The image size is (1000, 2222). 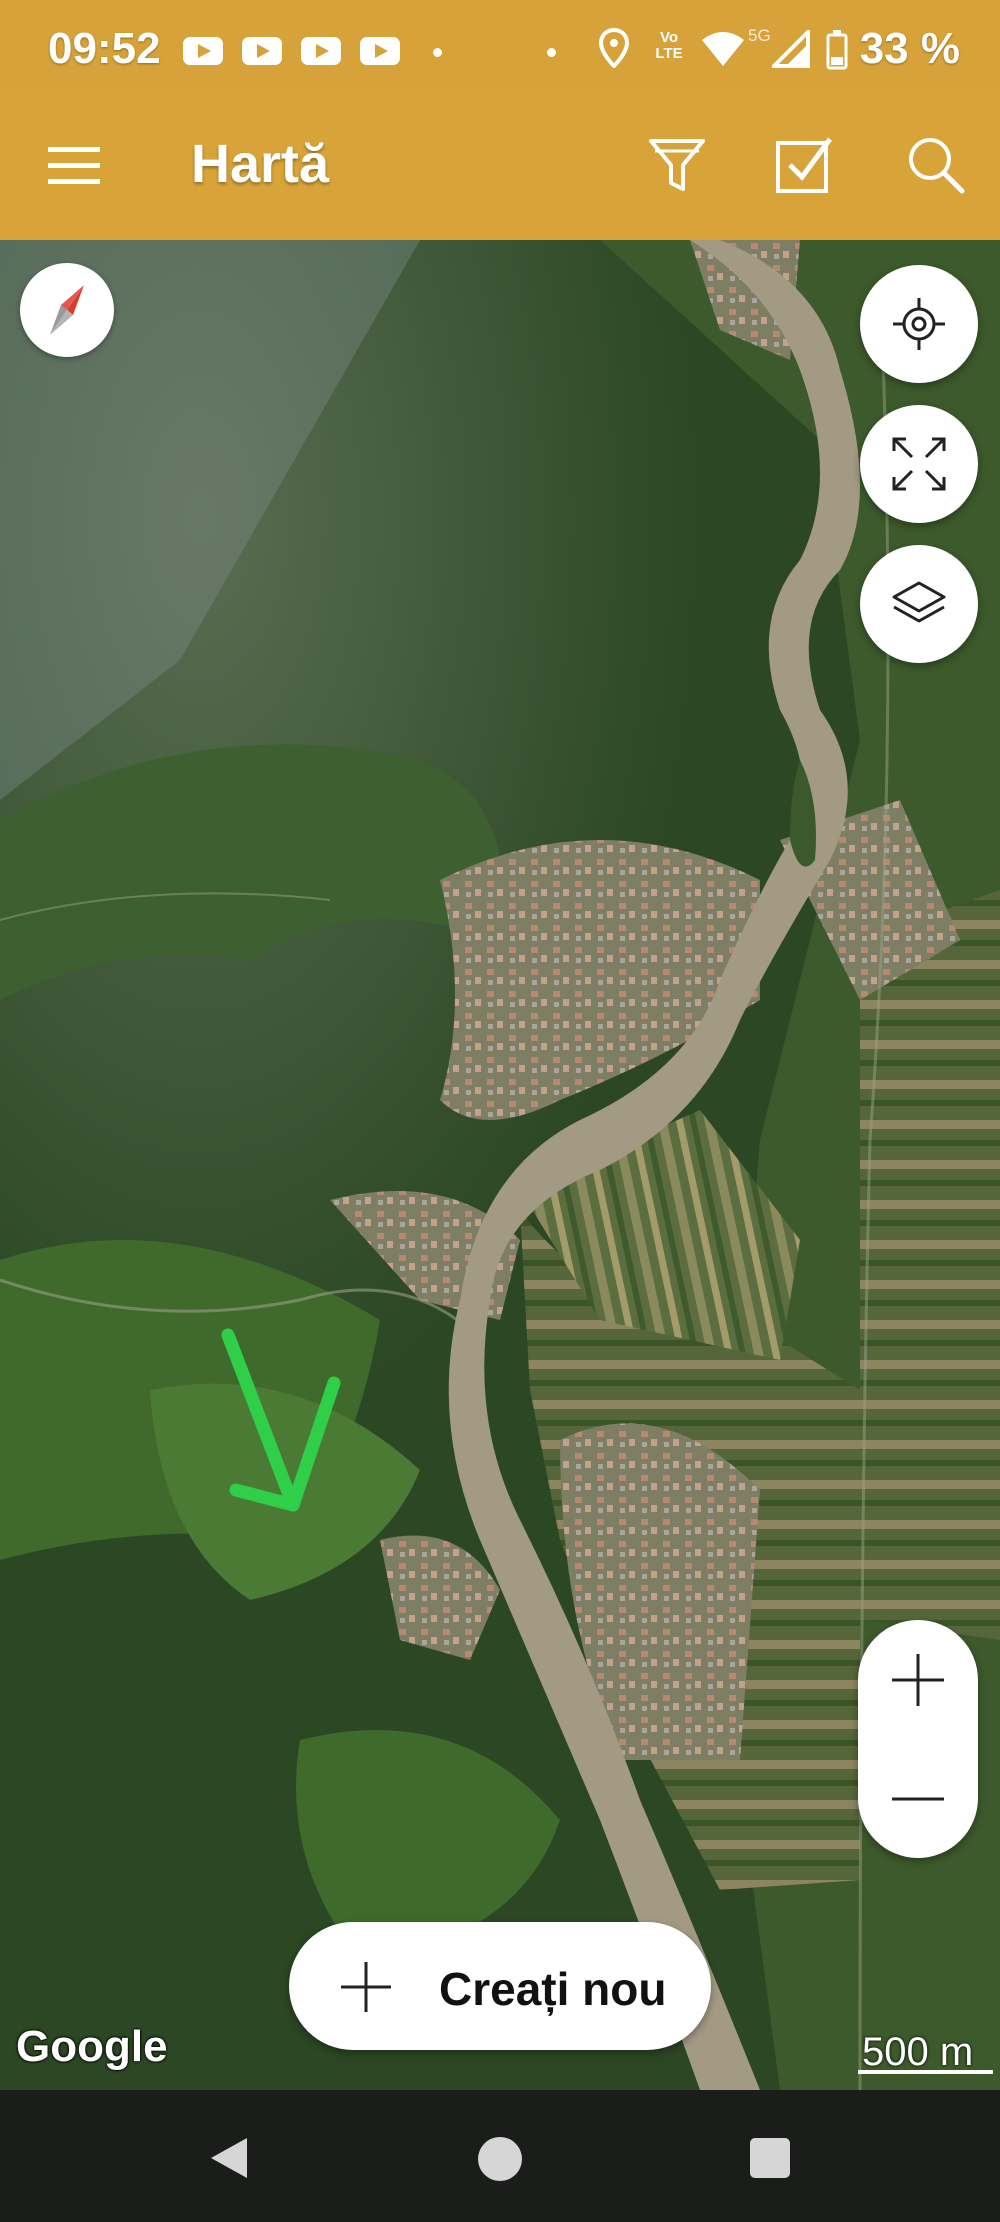 I want to click on page-title: Hartă, so click(x=260, y=164).